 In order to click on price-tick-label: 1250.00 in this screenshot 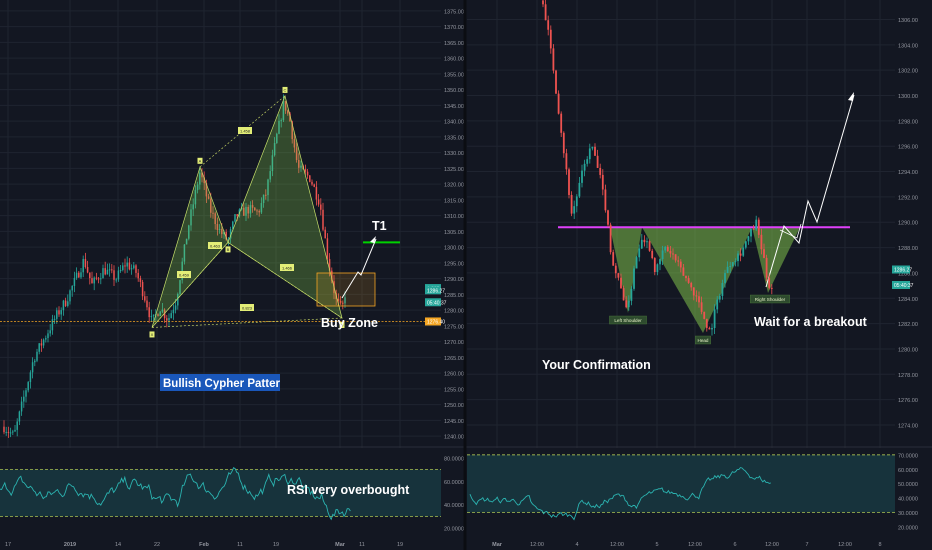, I will do `click(454, 406)`.